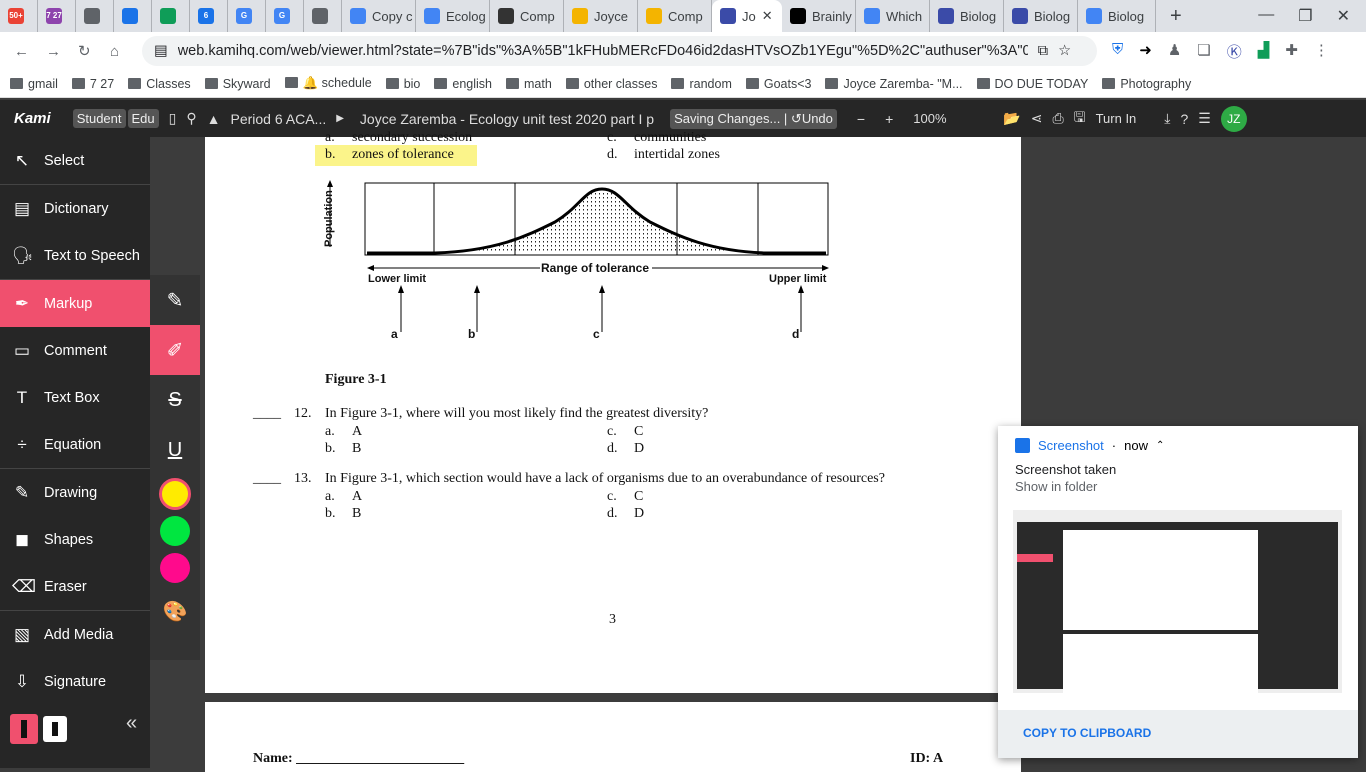  What do you see at coordinates (1176, 16) in the screenshot?
I see `new-tab-icon: +` at bounding box center [1176, 16].